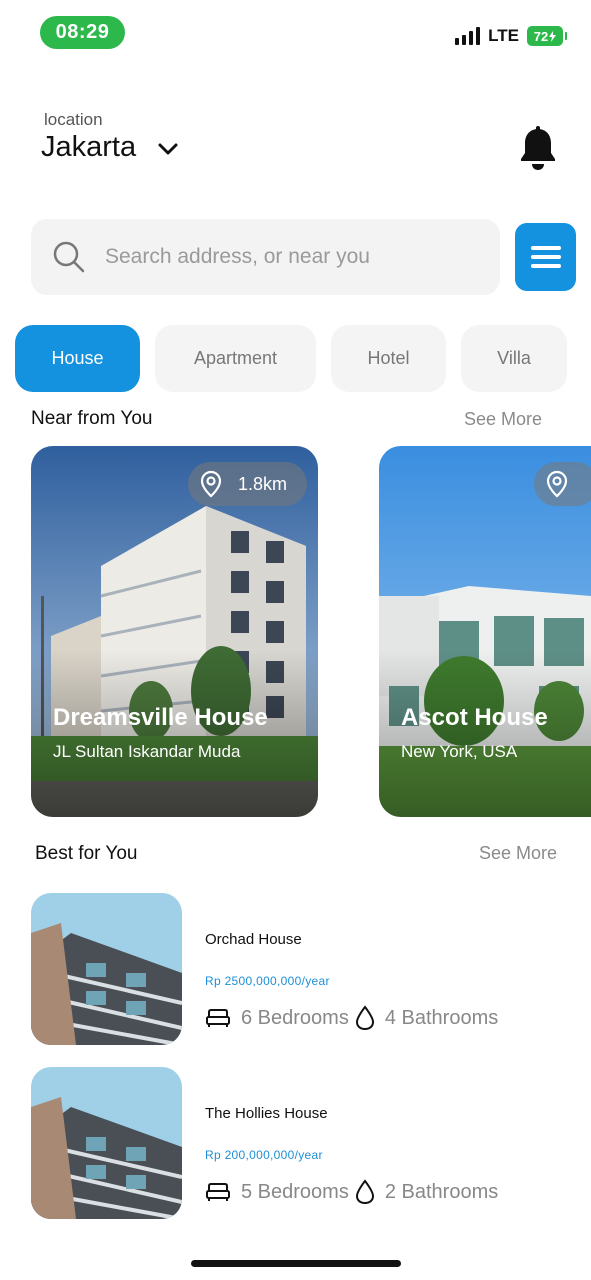 The image size is (591, 1280). What do you see at coordinates (147, 751) in the screenshot?
I see `property-address: JL Sultan Iskandar Muda` at bounding box center [147, 751].